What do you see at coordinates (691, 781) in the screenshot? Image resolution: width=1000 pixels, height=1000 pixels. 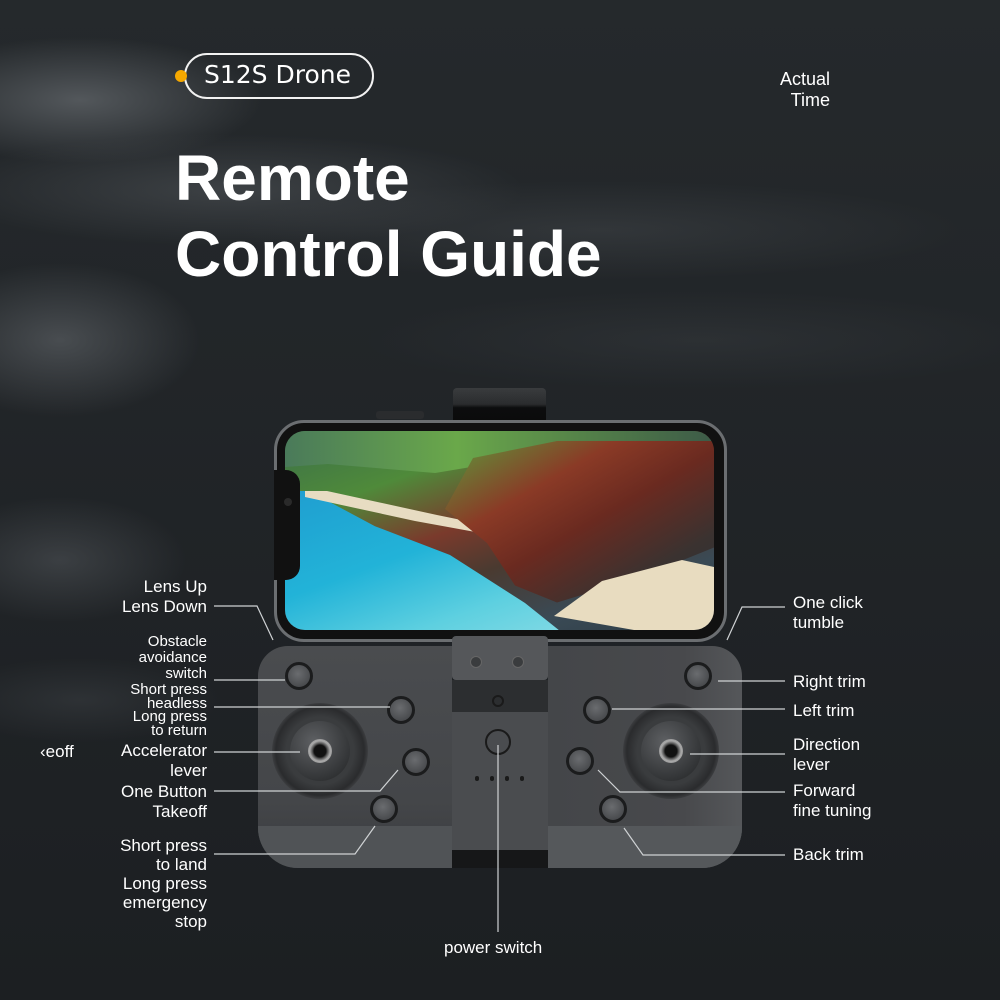 I see `callout-line-forward` at bounding box center [691, 781].